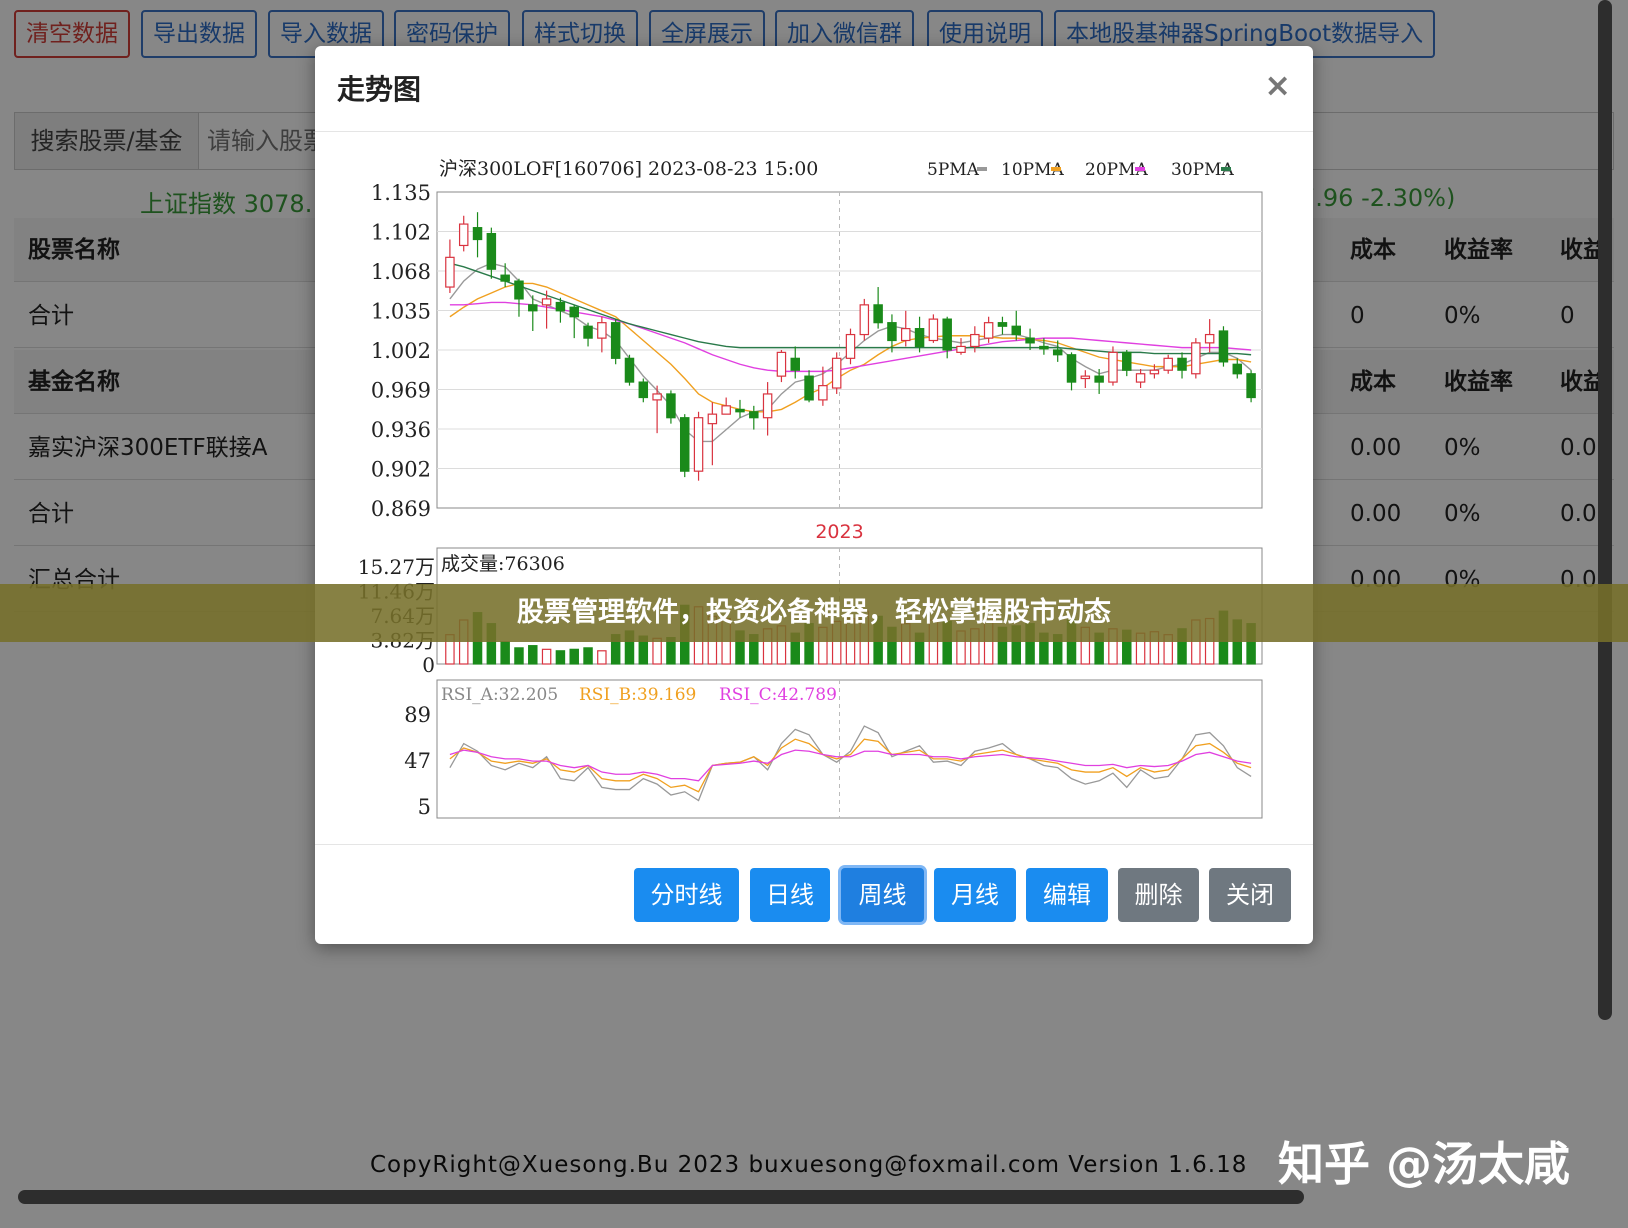 This screenshot has height=1228, width=1628. What do you see at coordinates (1067, 895) in the screenshot?
I see `edit-button: 编辑` at bounding box center [1067, 895].